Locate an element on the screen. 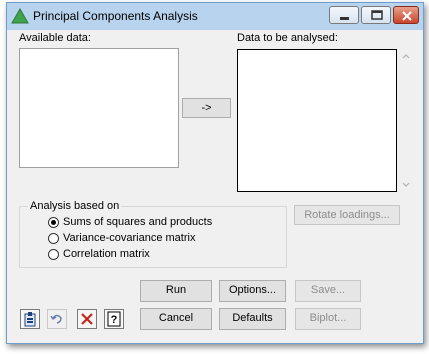  clear-icon is located at coordinates (87, 319).